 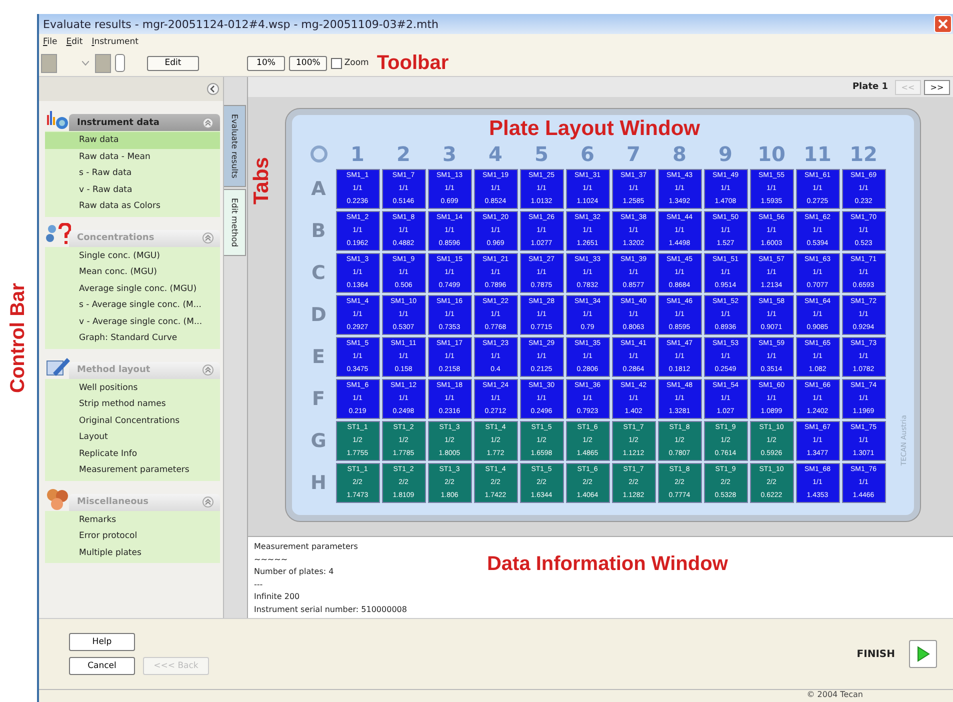 I want to click on sidebar-item: Replicate Info, so click(x=132, y=454).